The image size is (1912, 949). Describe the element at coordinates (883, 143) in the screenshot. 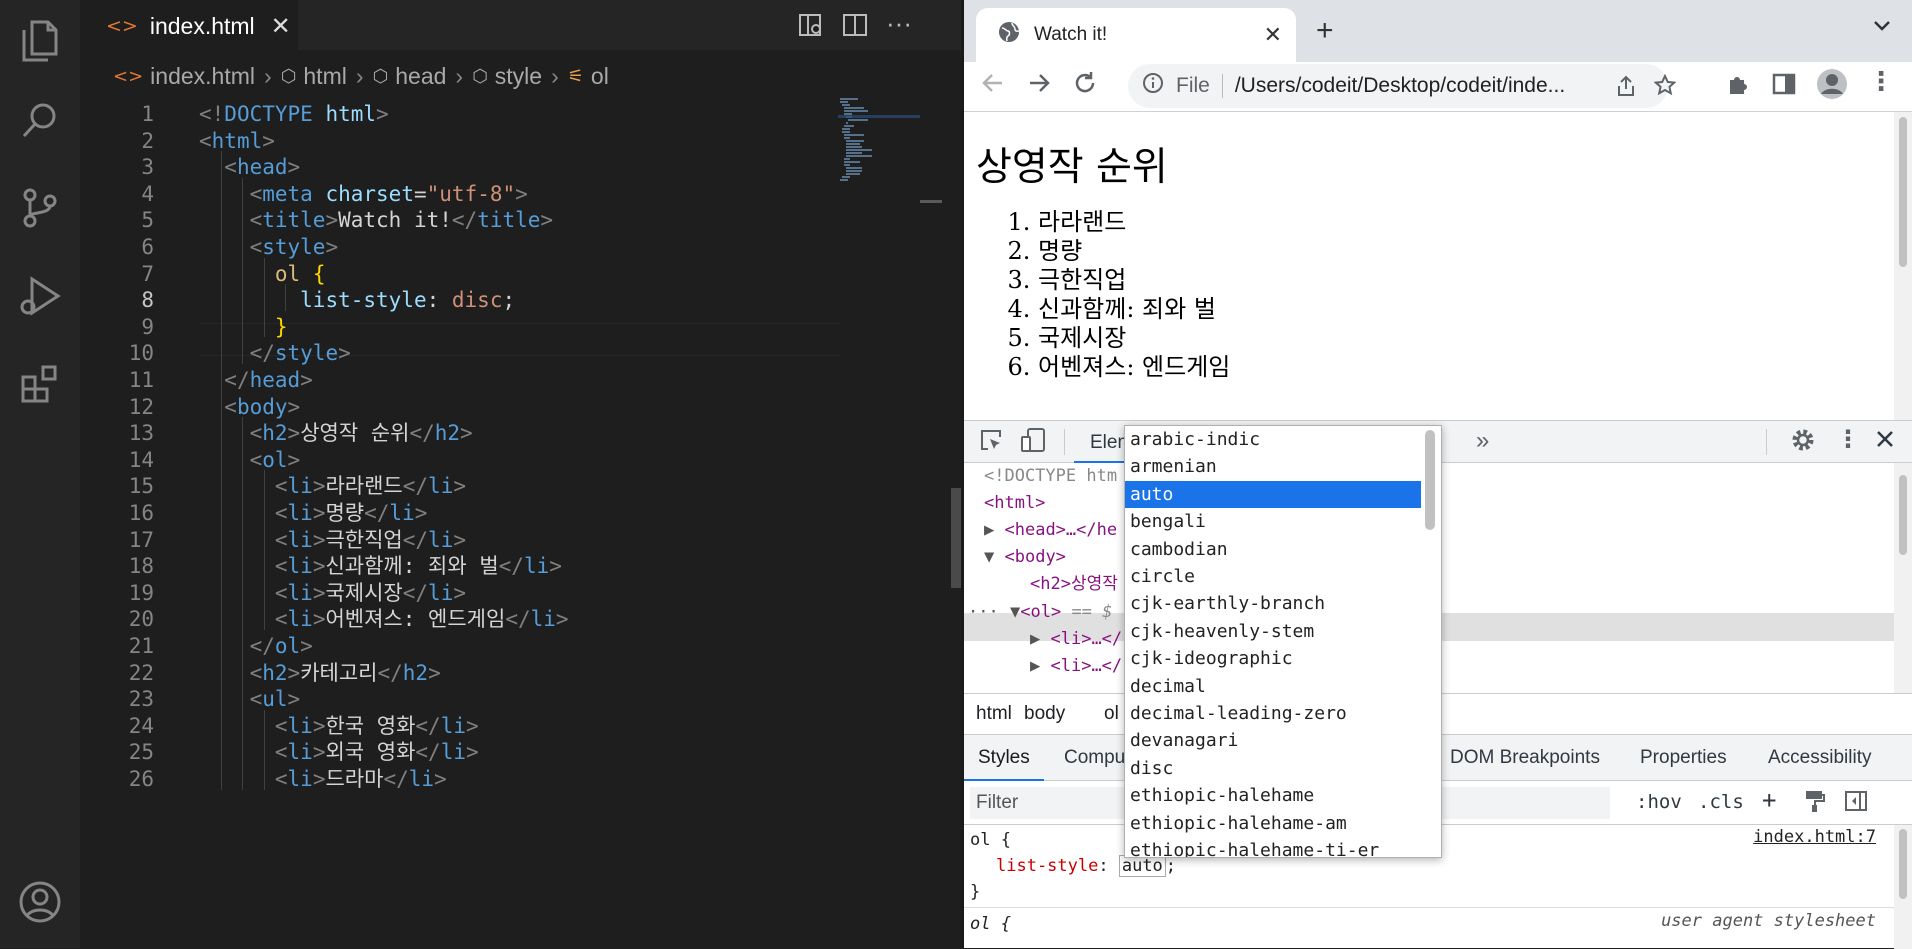

I see `minimap` at that location.